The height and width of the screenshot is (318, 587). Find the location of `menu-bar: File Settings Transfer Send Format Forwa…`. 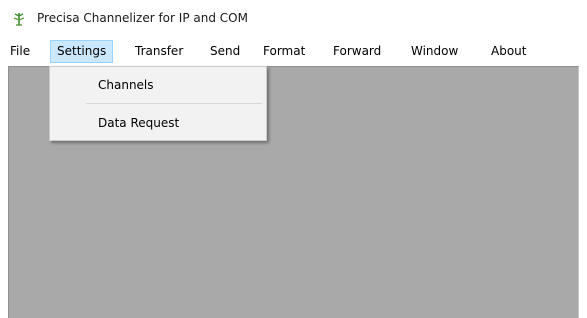

menu-bar: File Settings Transfer Send Format Forwa… is located at coordinates (293, 51).